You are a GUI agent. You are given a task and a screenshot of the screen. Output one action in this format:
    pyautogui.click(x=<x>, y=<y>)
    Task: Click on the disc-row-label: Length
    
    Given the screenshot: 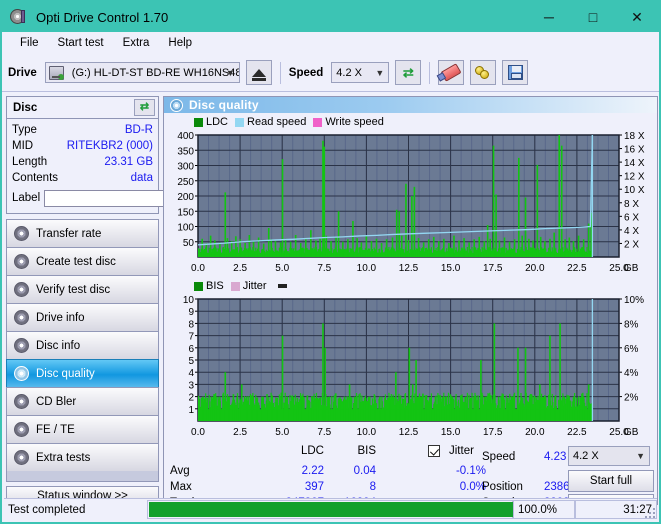 What is the action you would take?
    pyautogui.click(x=30, y=162)
    